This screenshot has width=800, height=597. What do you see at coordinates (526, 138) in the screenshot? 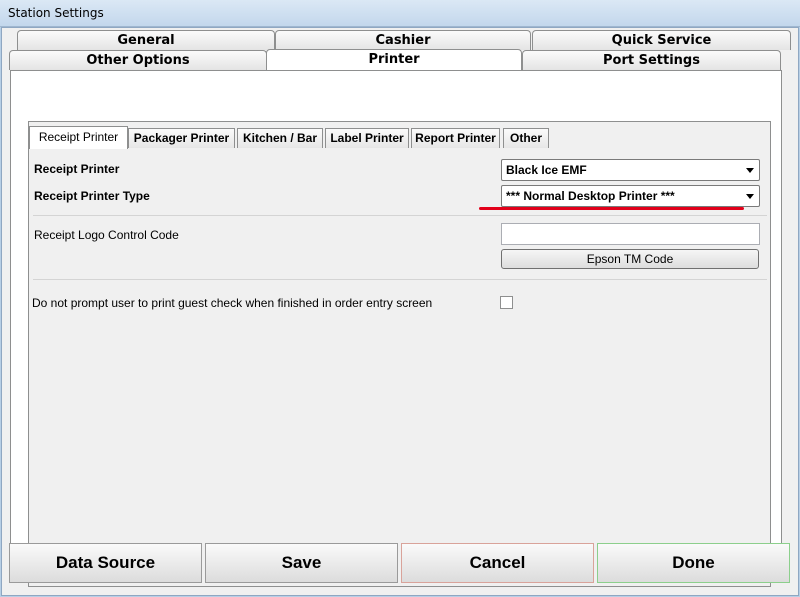
I see `subtab-other: Other` at bounding box center [526, 138].